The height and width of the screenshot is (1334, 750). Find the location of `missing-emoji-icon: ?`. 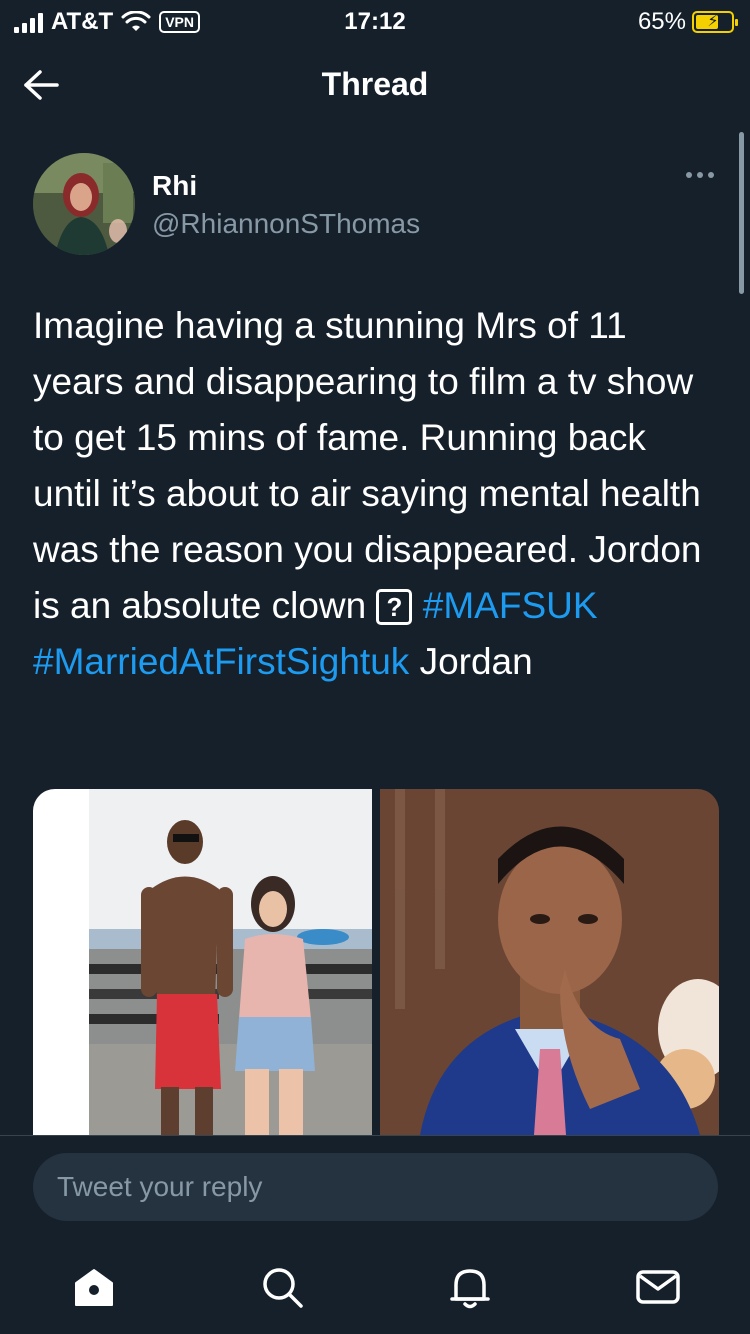

missing-emoji-icon: ? is located at coordinates (394, 607).